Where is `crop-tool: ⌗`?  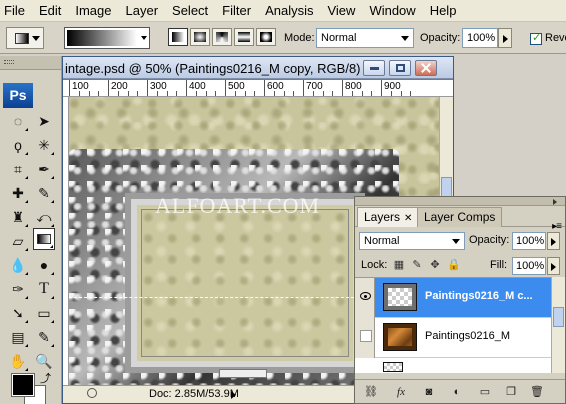
crop-tool: ⌗ is located at coordinates (18, 169).